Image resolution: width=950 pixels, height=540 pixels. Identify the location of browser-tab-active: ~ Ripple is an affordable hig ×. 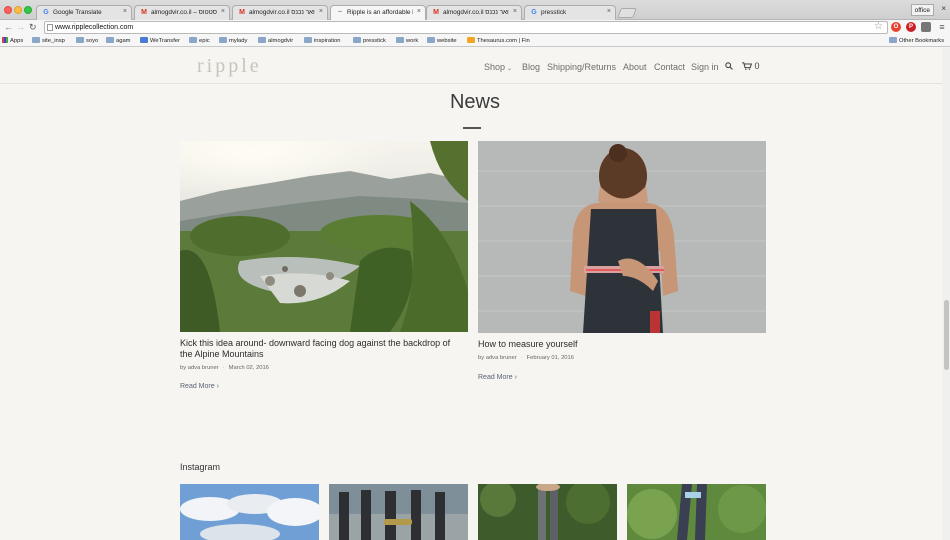
(378, 13).